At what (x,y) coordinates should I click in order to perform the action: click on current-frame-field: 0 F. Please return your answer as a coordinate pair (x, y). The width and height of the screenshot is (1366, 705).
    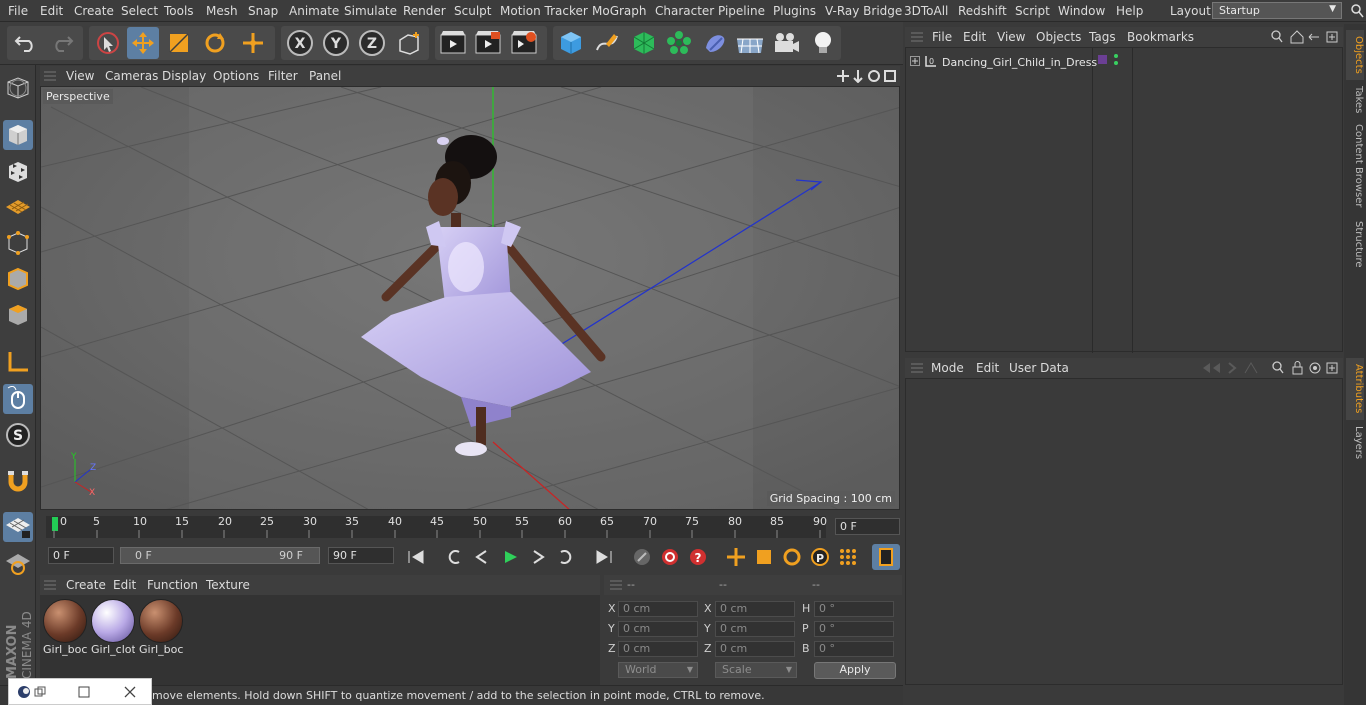
    Looking at the image, I should click on (867, 526).